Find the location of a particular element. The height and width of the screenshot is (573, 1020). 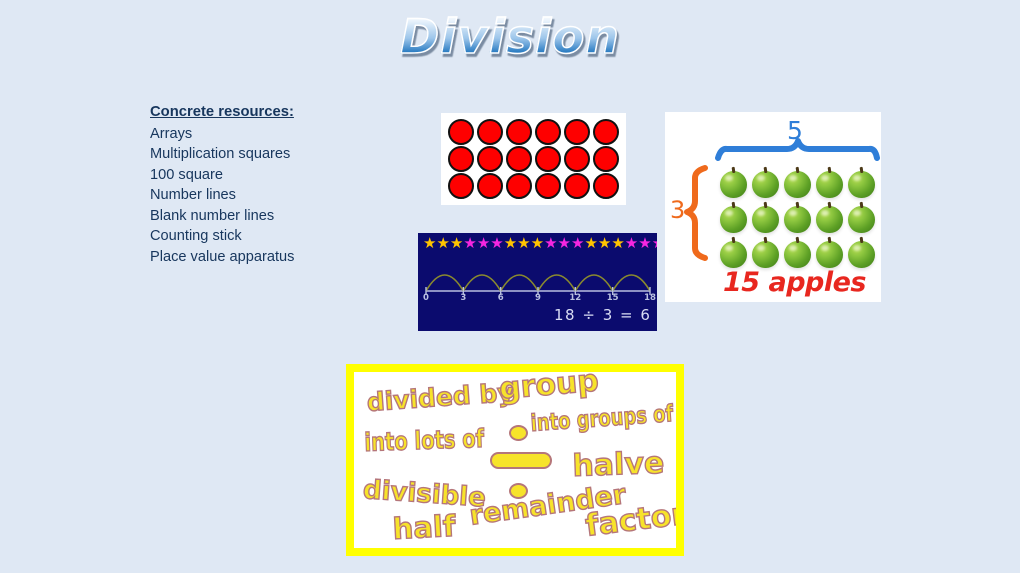

resource-item: Place value apparatus is located at coordinates (222, 256).